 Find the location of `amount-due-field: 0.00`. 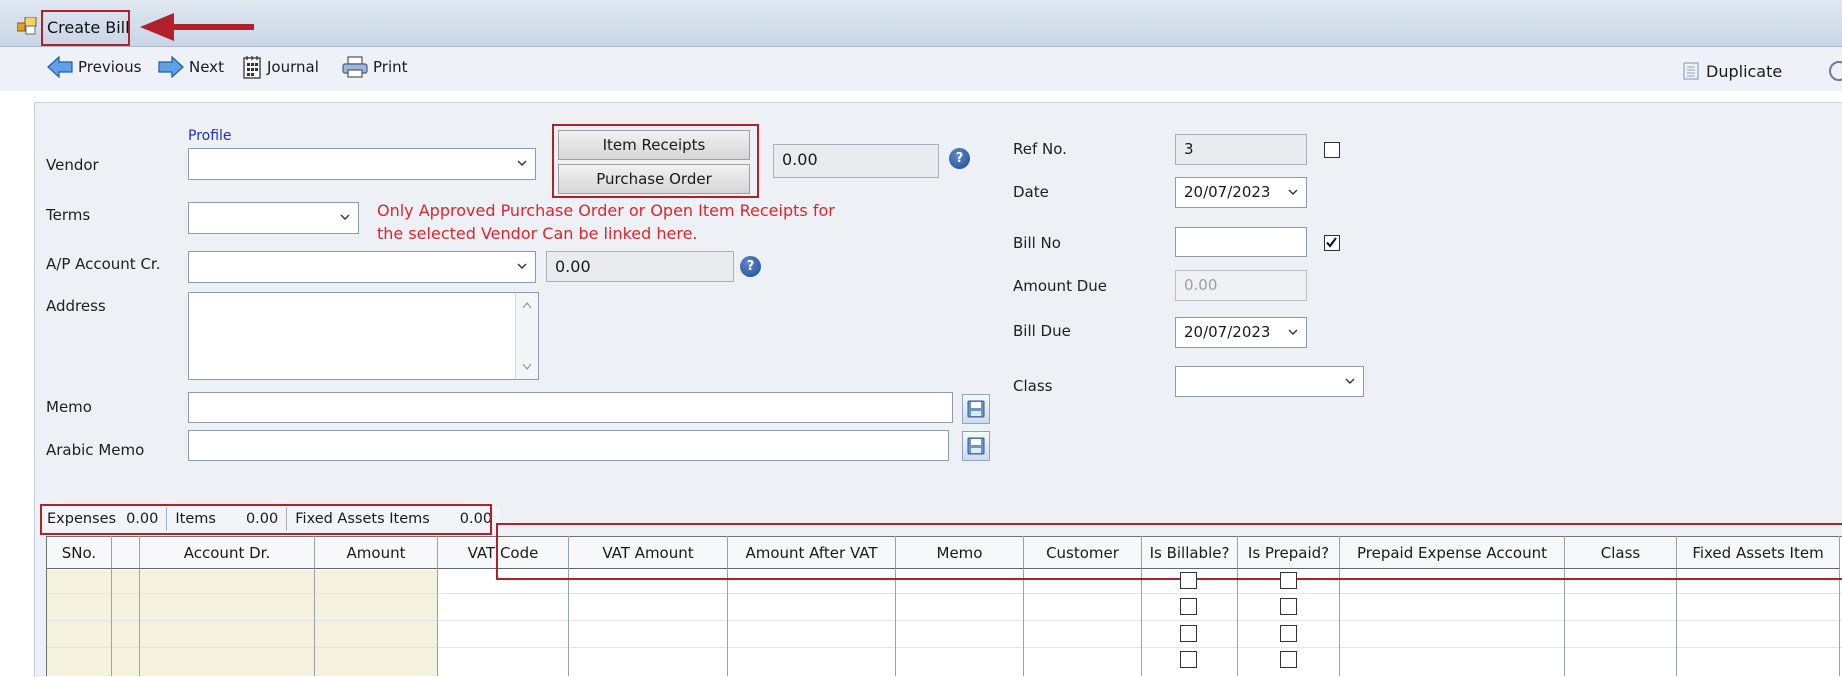

amount-due-field: 0.00 is located at coordinates (1241, 285).